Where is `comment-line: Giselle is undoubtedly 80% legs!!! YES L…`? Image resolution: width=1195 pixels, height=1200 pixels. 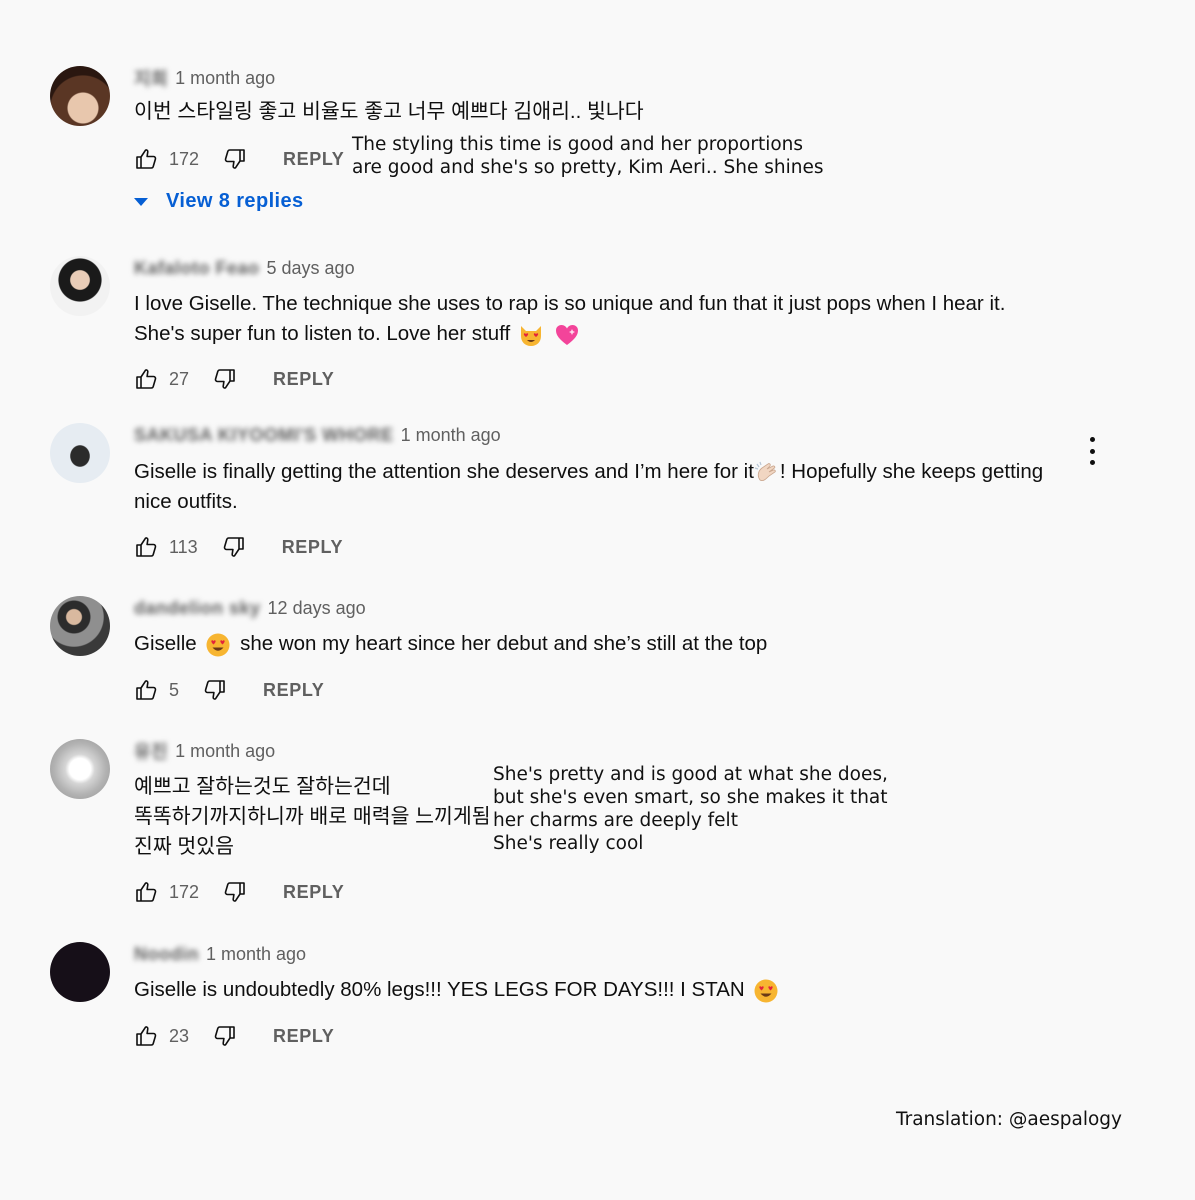
comment-line: Giselle is undoubtedly 80% legs!!! YES L… is located at coordinates (439, 989).